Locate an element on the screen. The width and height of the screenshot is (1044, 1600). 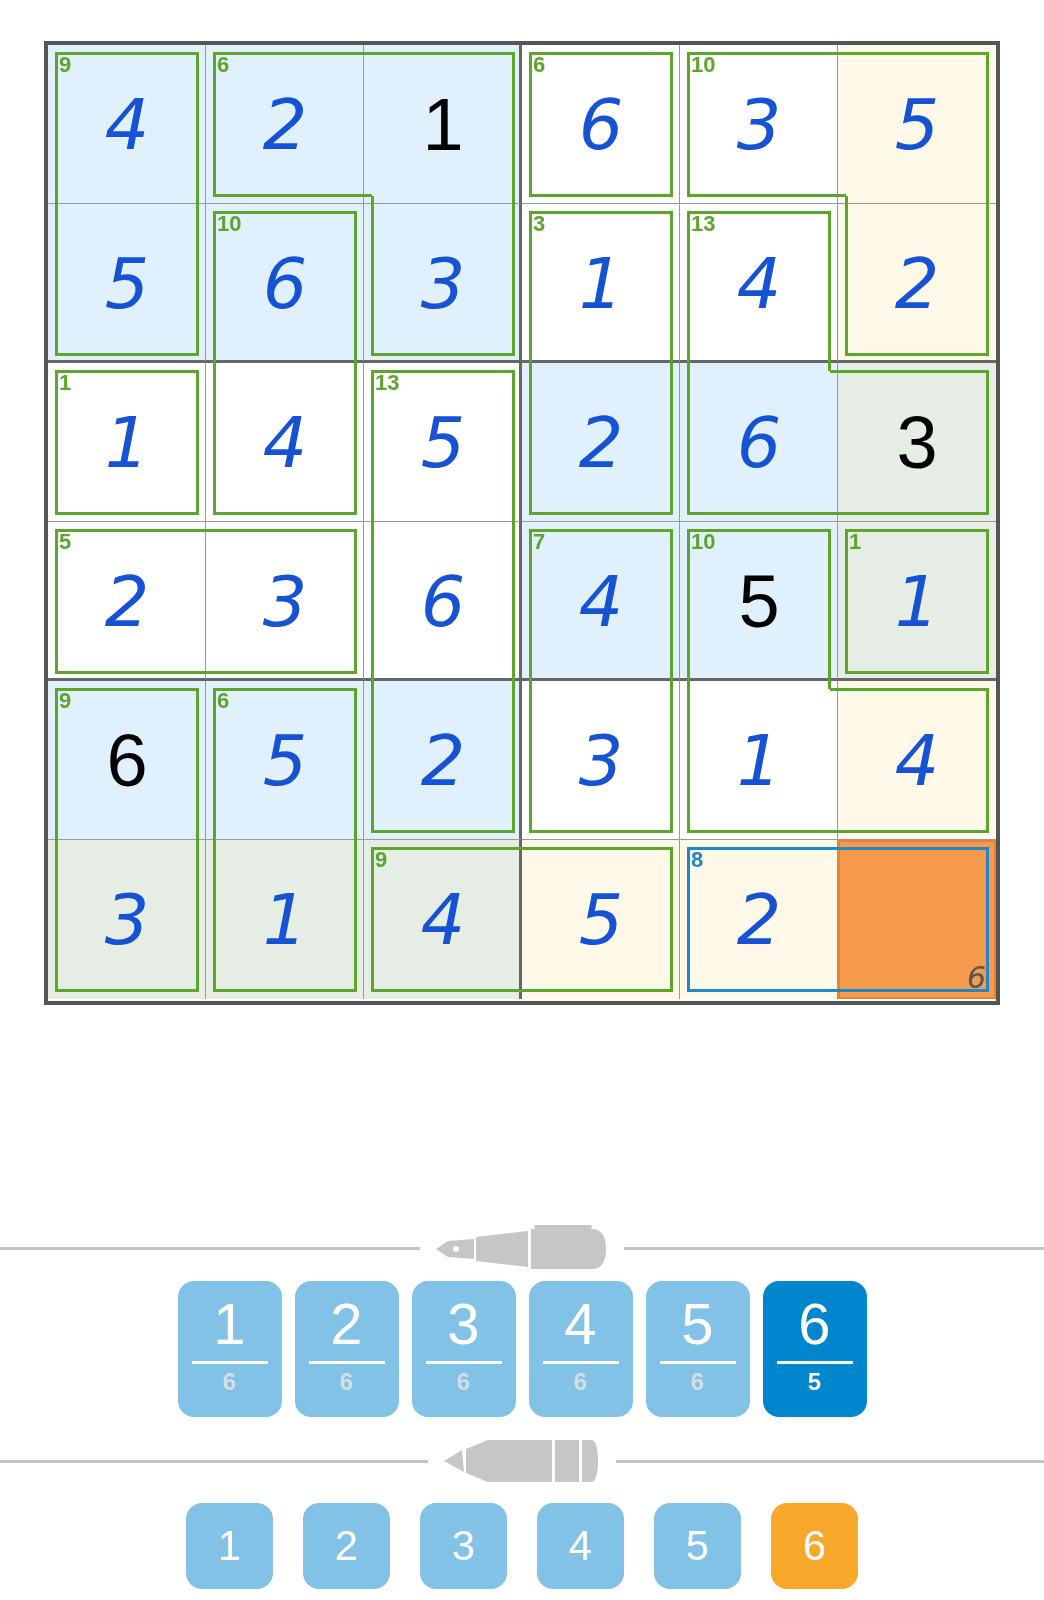
digit-button: 6 5 is located at coordinates (814, 1349).